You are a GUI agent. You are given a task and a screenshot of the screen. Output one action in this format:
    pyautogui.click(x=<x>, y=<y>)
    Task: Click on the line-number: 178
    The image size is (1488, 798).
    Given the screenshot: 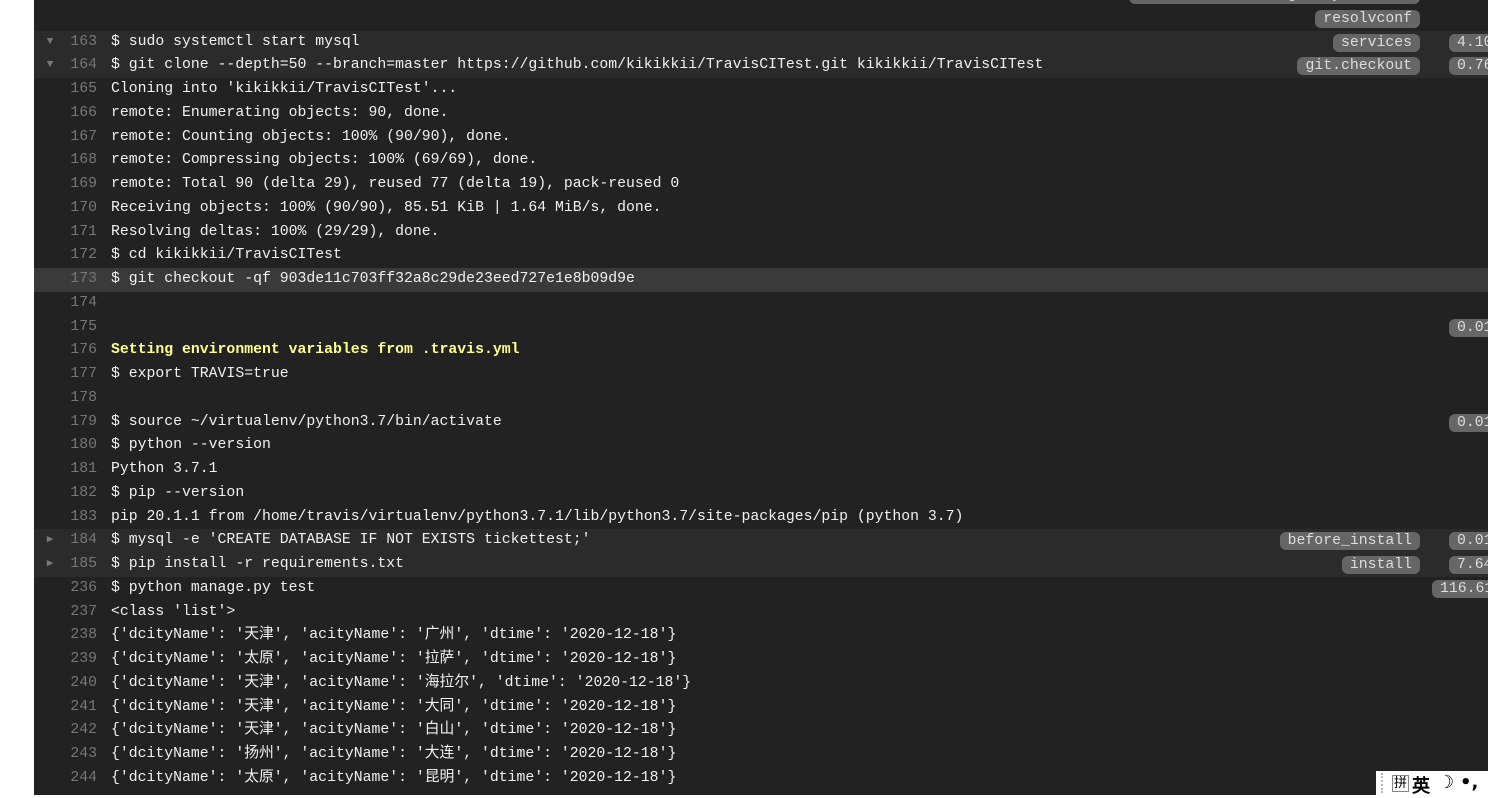 What is the action you would take?
    pyautogui.click(x=65, y=399)
    